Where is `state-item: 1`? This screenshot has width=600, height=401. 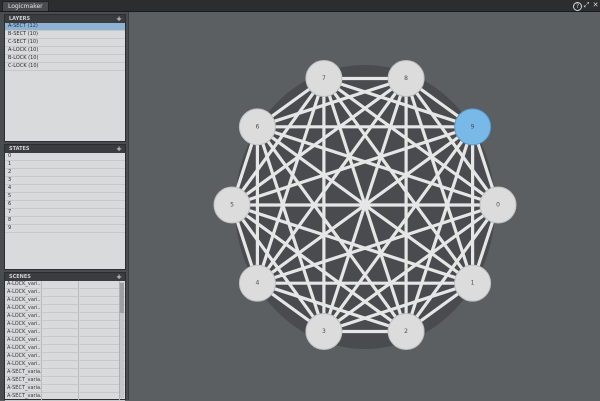
state-item: 1 is located at coordinates (65, 165).